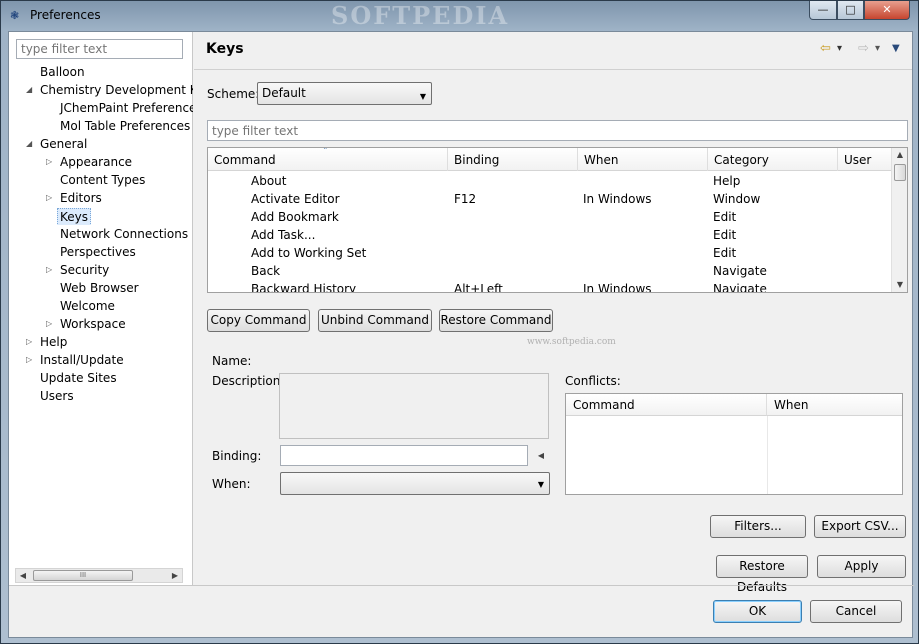  What do you see at coordinates (899, 155) in the screenshot?
I see `scroll-up-icon: ▲` at bounding box center [899, 155].